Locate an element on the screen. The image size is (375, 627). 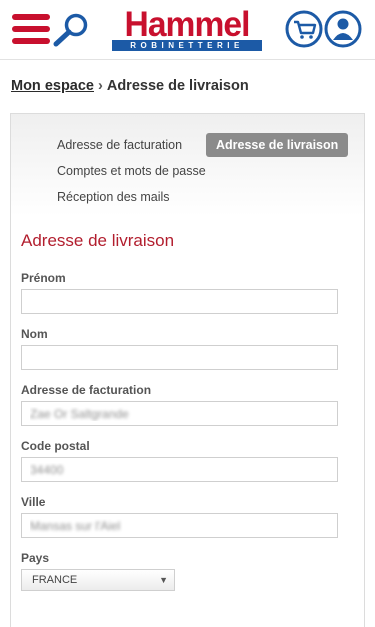
firstname-label: Prénom is located at coordinates (43, 278).